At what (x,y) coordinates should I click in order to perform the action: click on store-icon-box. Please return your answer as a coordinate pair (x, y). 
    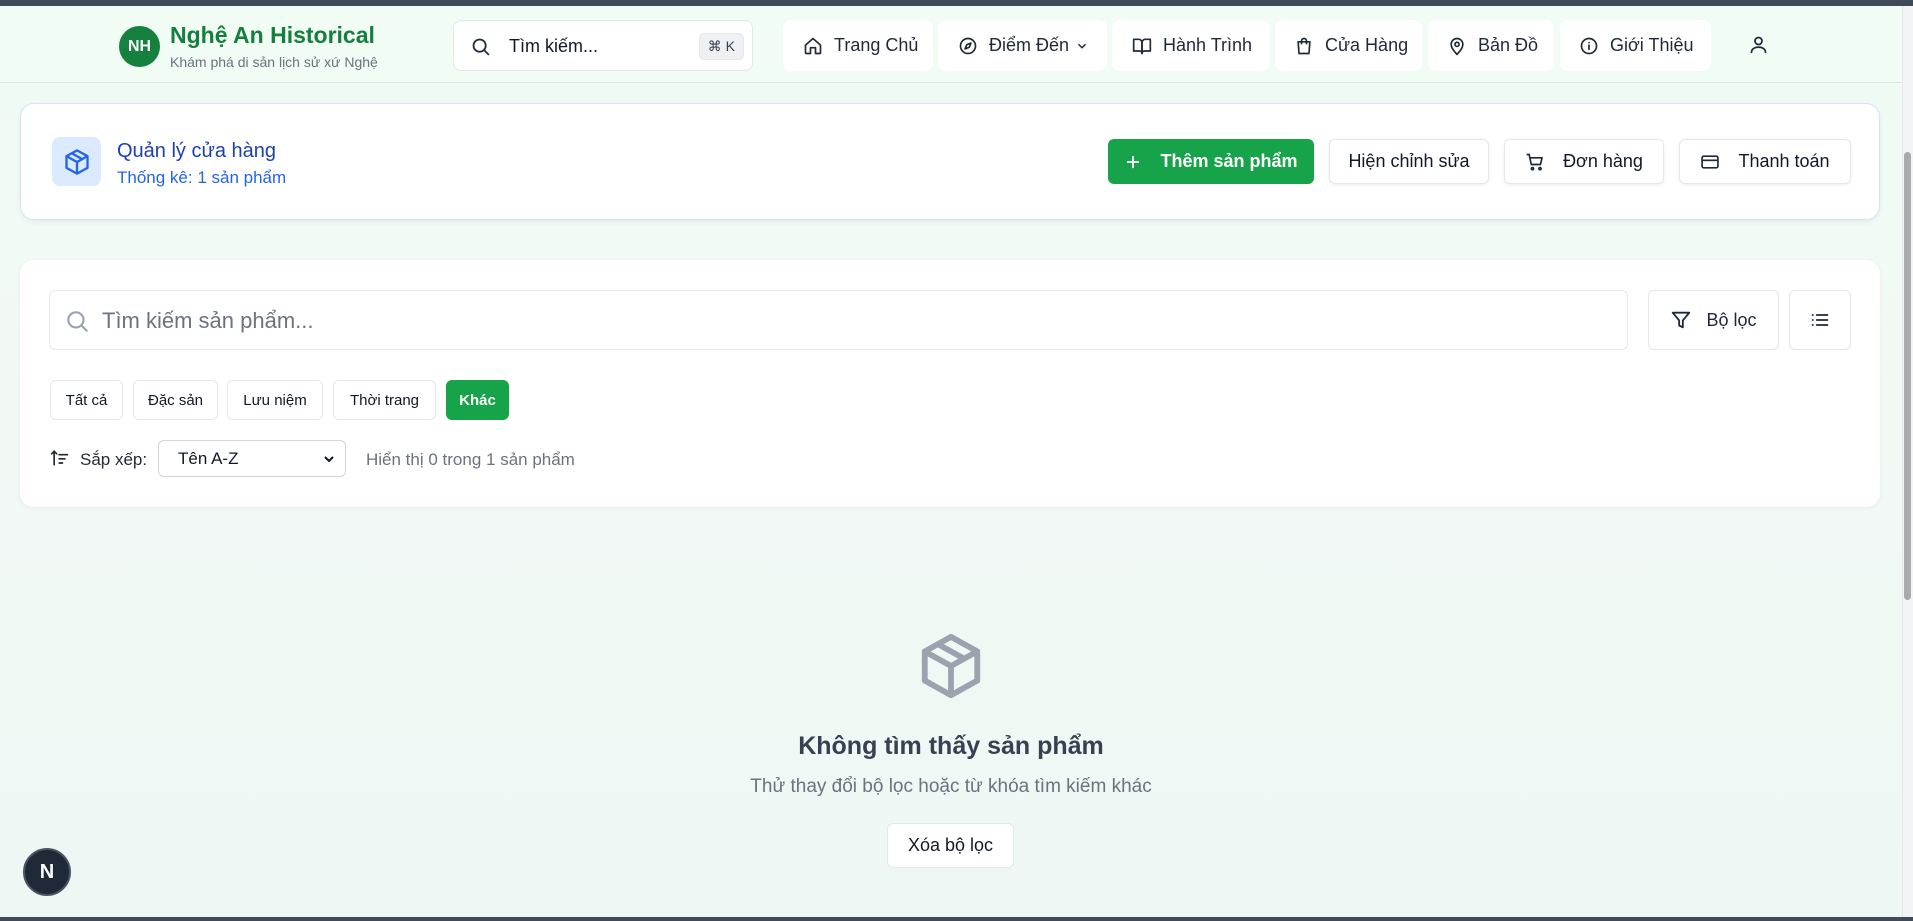
    Looking at the image, I should click on (76, 161).